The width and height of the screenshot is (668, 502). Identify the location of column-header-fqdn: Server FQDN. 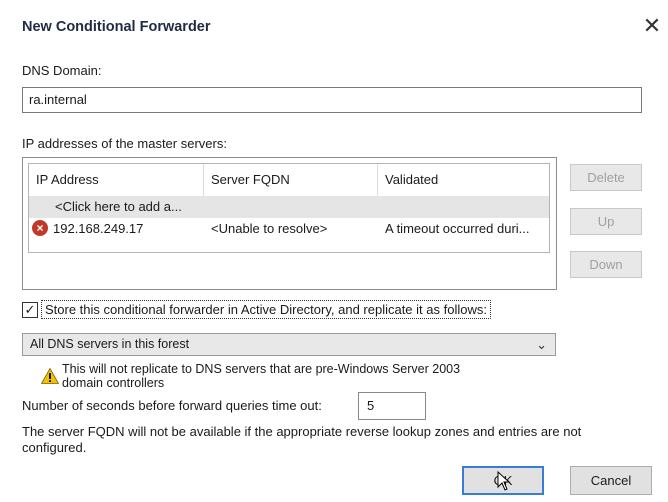
(291, 180).